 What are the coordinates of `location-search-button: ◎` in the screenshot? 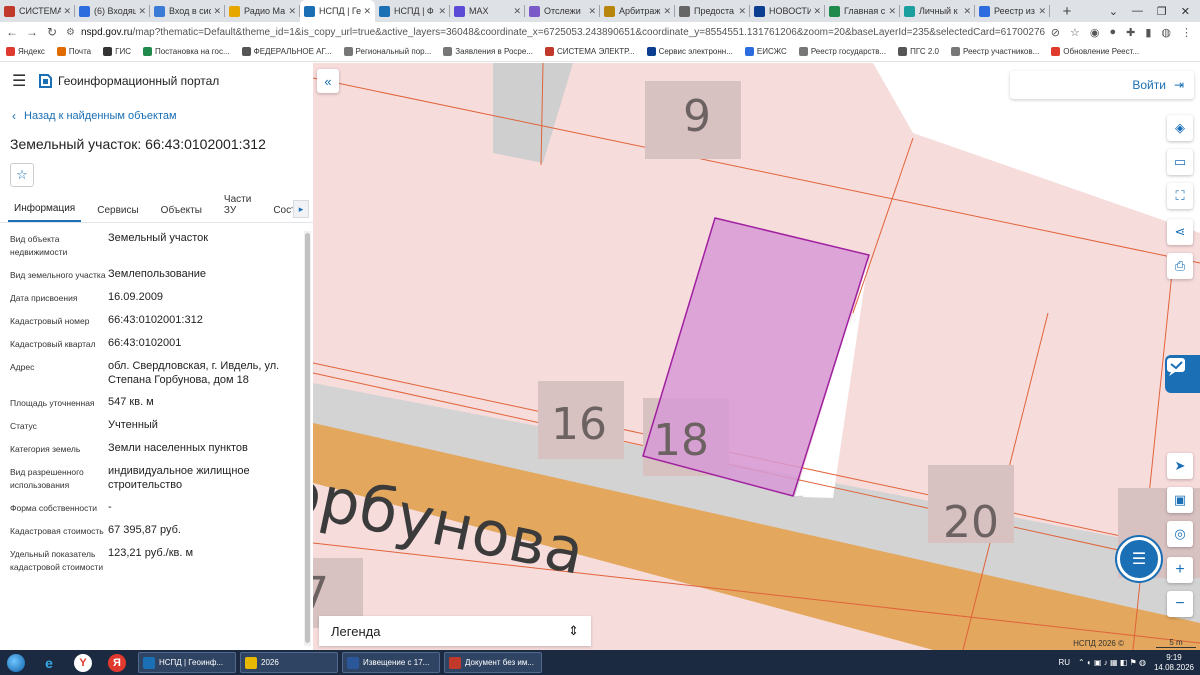 It's located at (1180, 534).